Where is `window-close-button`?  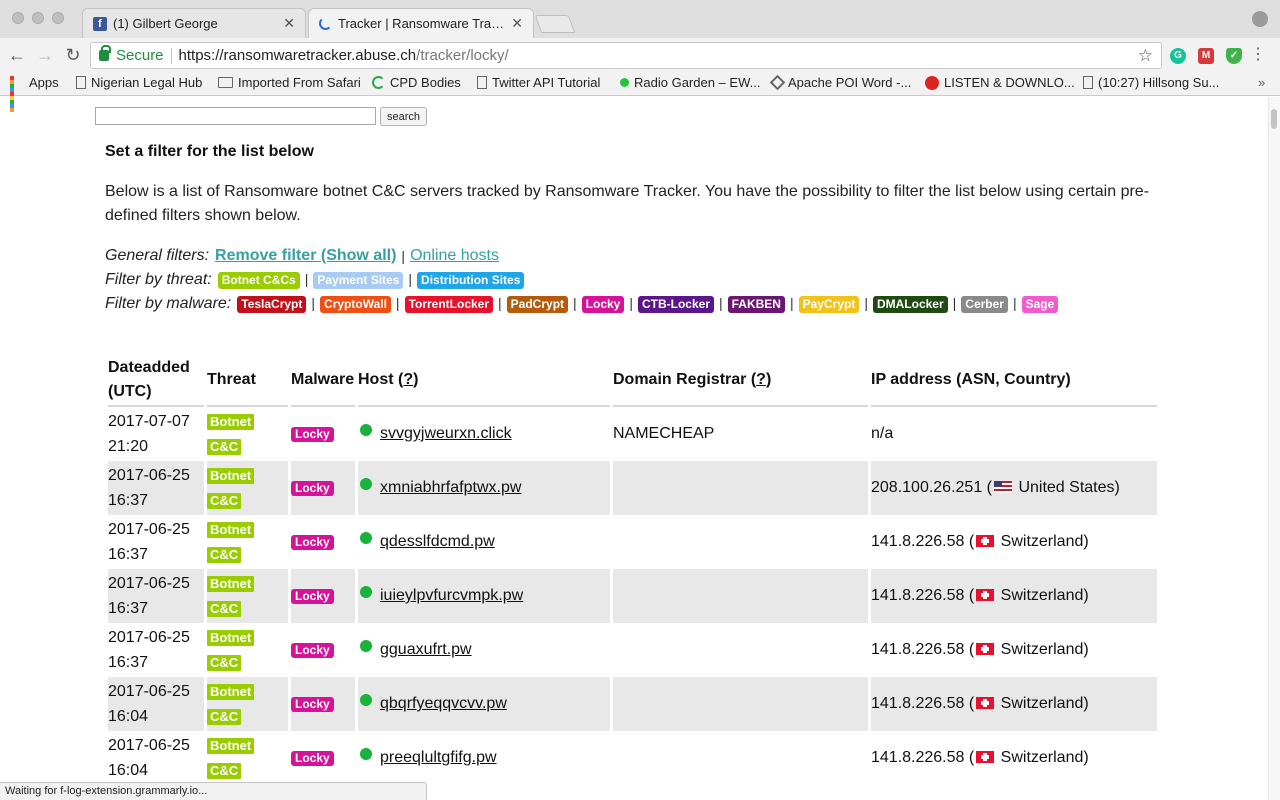 window-close-button is located at coordinates (18, 18).